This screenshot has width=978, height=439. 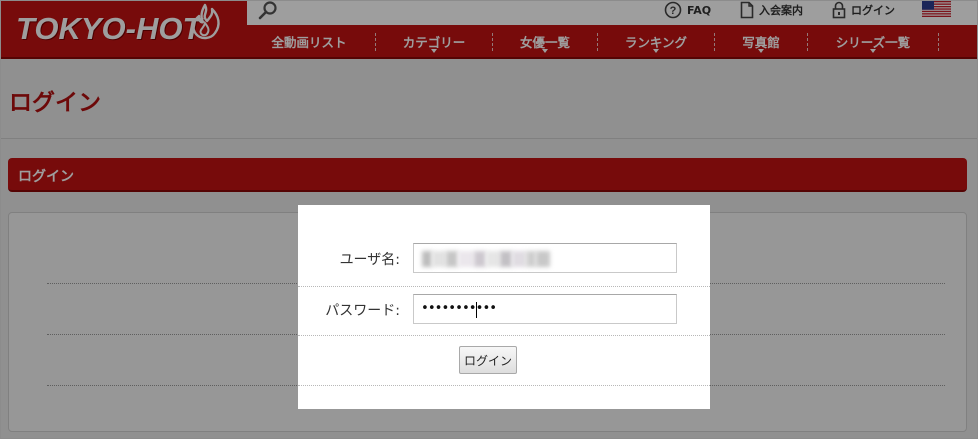 I want to click on password-row: パスワード: •••••••••••, so click(x=504, y=309).